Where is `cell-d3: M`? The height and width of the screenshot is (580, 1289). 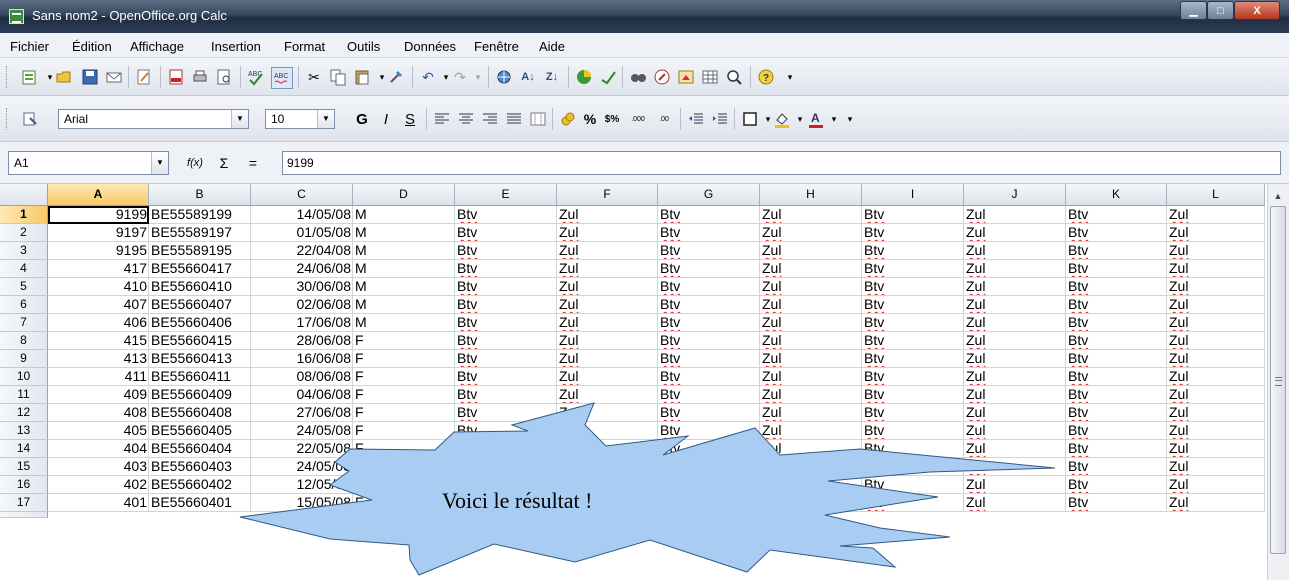
cell-d3: M is located at coordinates (404, 251).